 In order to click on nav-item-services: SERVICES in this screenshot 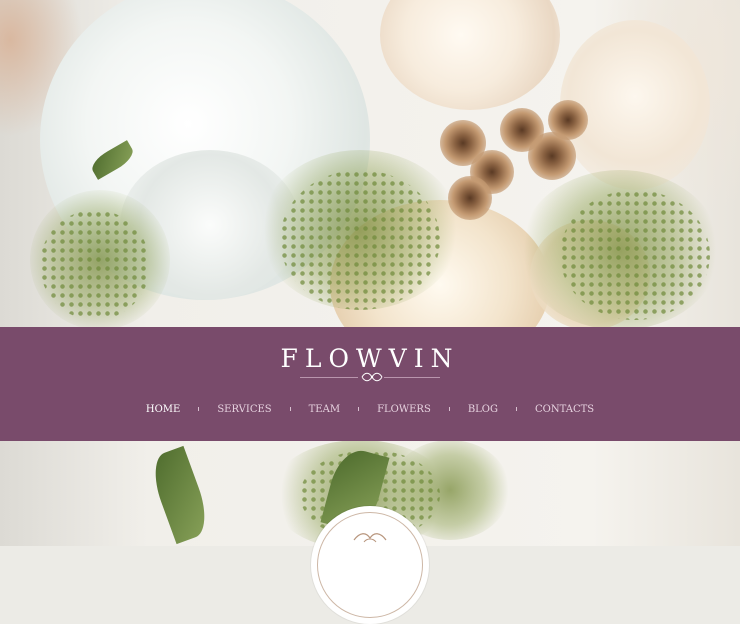, I will do `click(244, 409)`.